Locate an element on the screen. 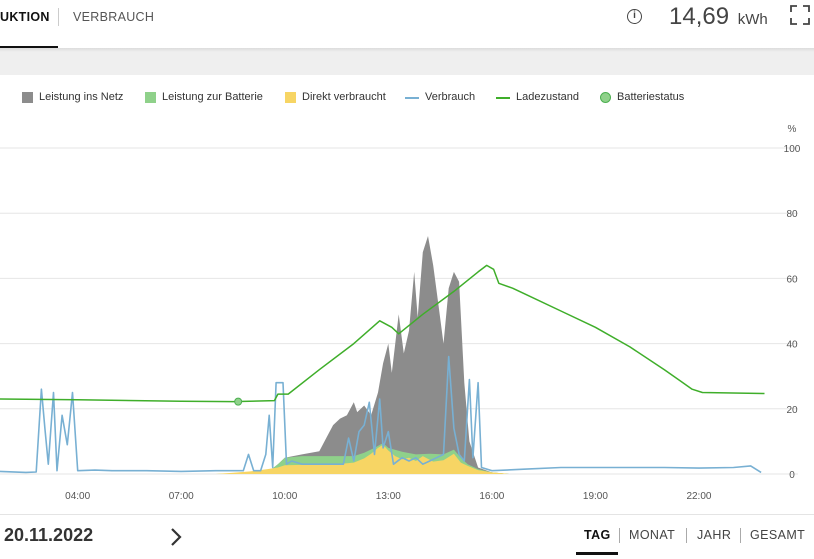  period-active-underline is located at coordinates (597, 553).